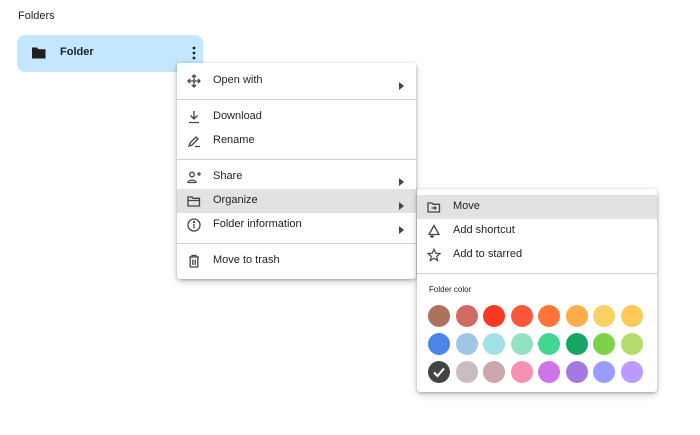 This screenshot has width=700, height=435. What do you see at coordinates (296, 141) in the screenshot?
I see `menu-item-rename: Rename` at bounding box center [296, 141].